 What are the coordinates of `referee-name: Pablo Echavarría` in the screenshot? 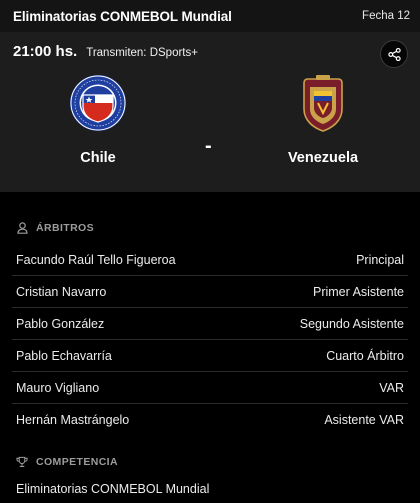 It's located at (64, 355).